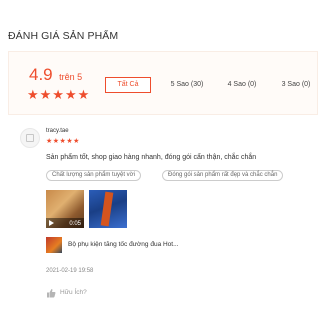  What do you see at coordinates (51, 293) in the screenshot?
I see `thumbs-up-icon` at bounding box center [51, 293].